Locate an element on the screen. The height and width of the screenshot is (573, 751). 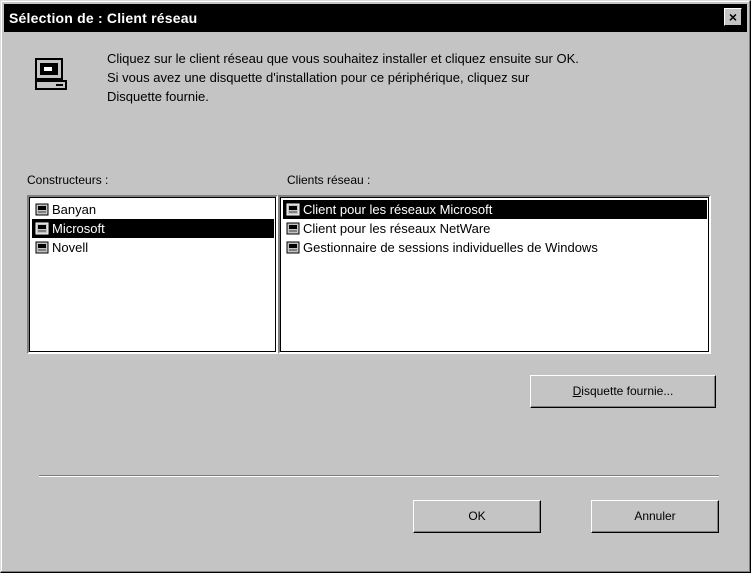
list-item-client-netware: Client pour les réseaux NetWare is located at coordinates (388, 228).